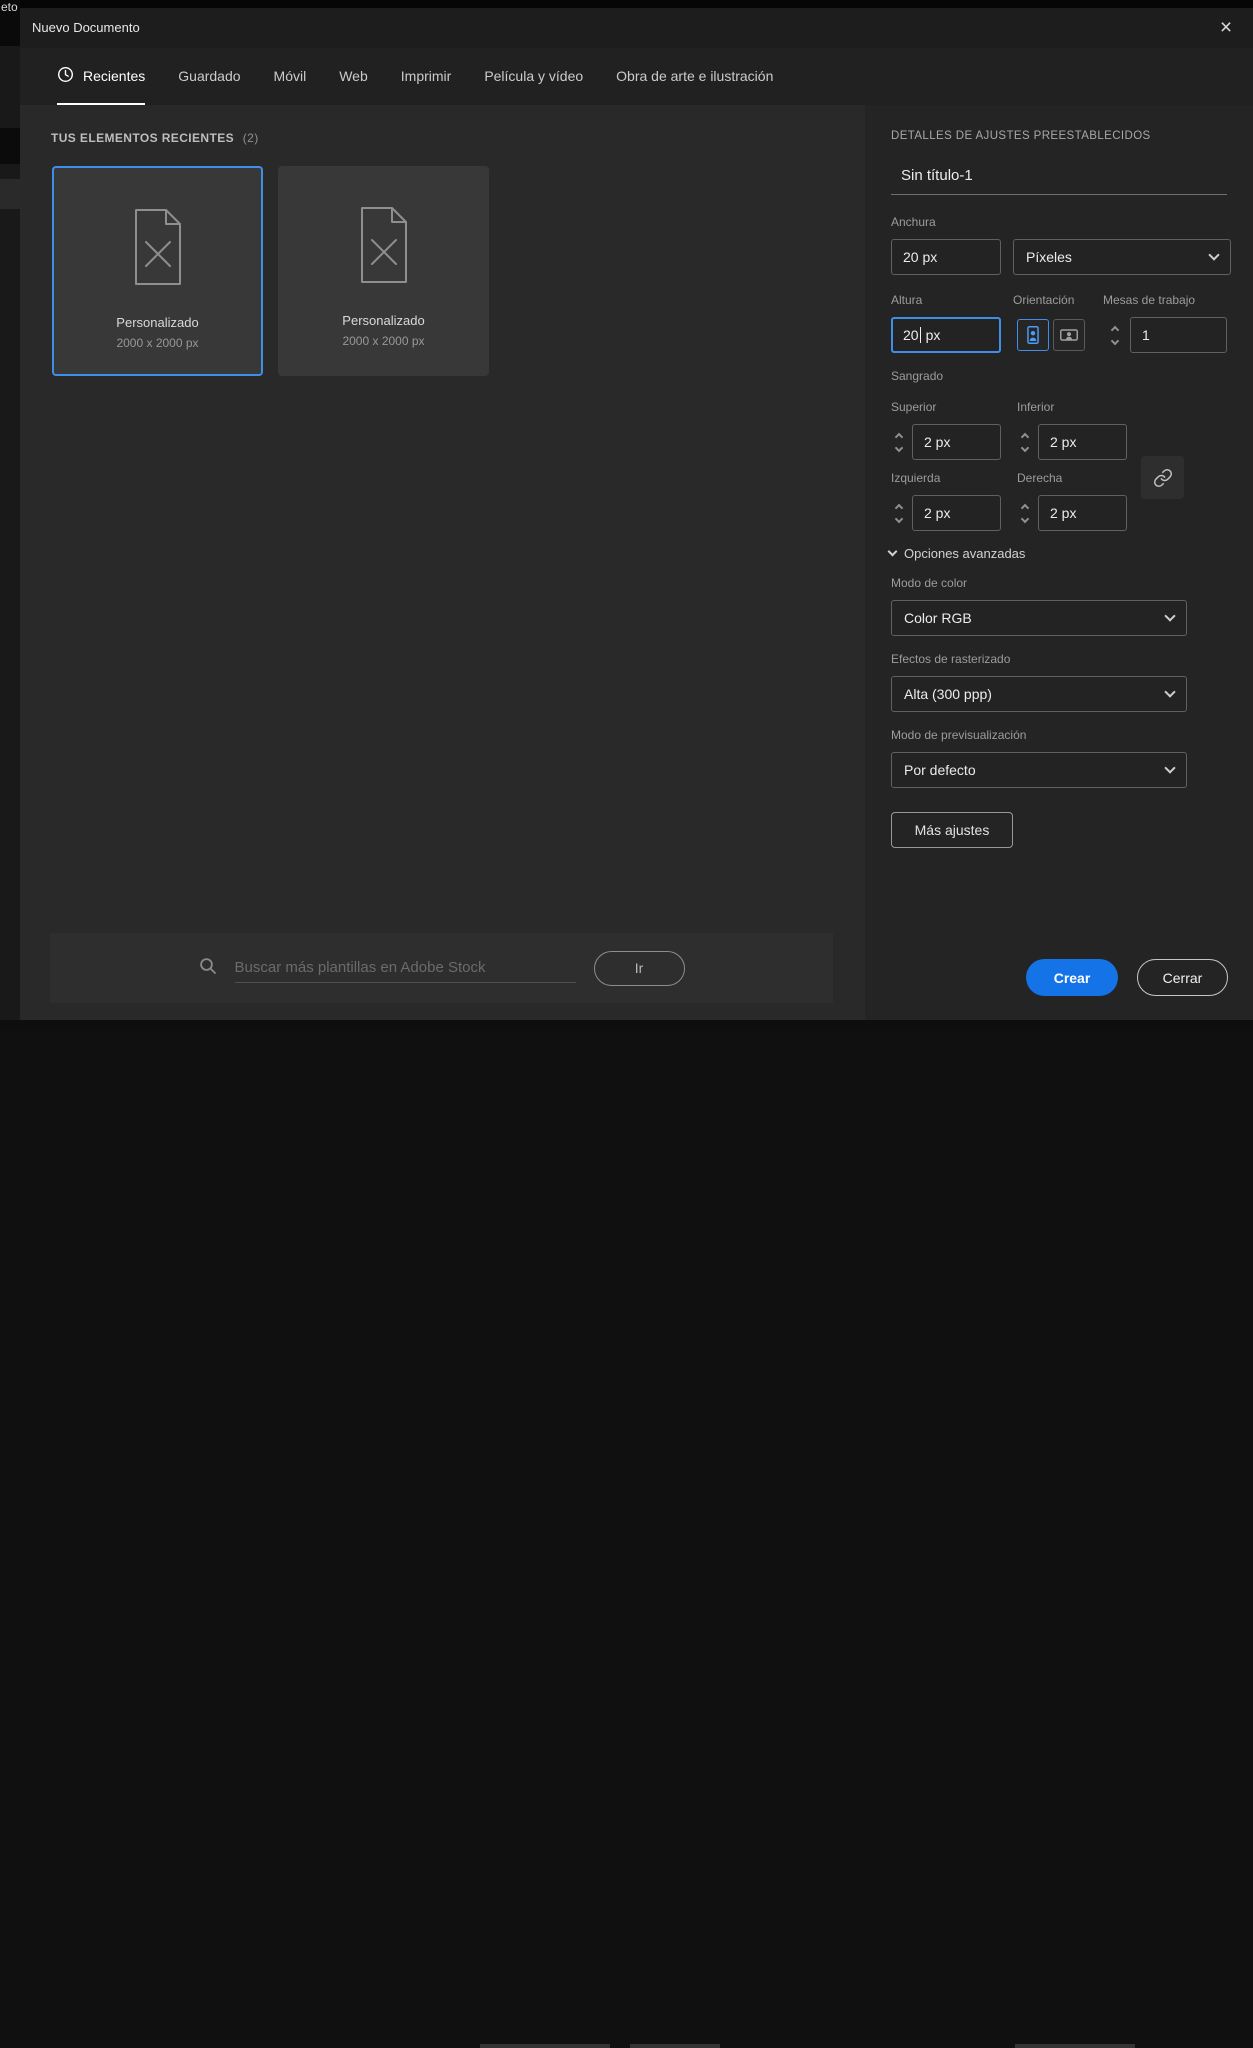  Describe the element at coordinates (10, 515) in the screenshot. I see `background-app-left-strip` at that location.